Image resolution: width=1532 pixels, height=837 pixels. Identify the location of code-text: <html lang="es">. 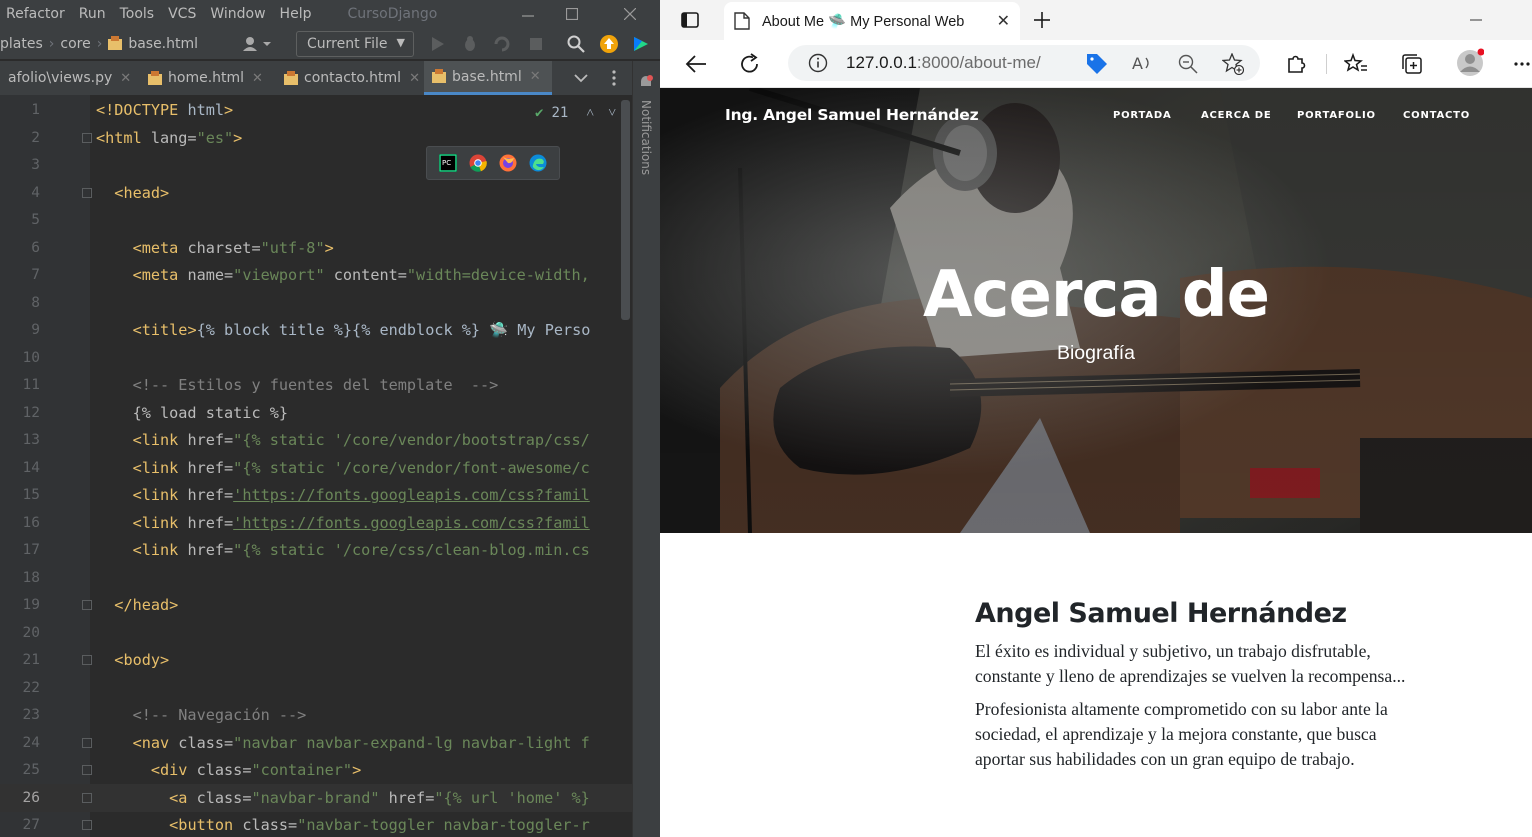
(169, 137).